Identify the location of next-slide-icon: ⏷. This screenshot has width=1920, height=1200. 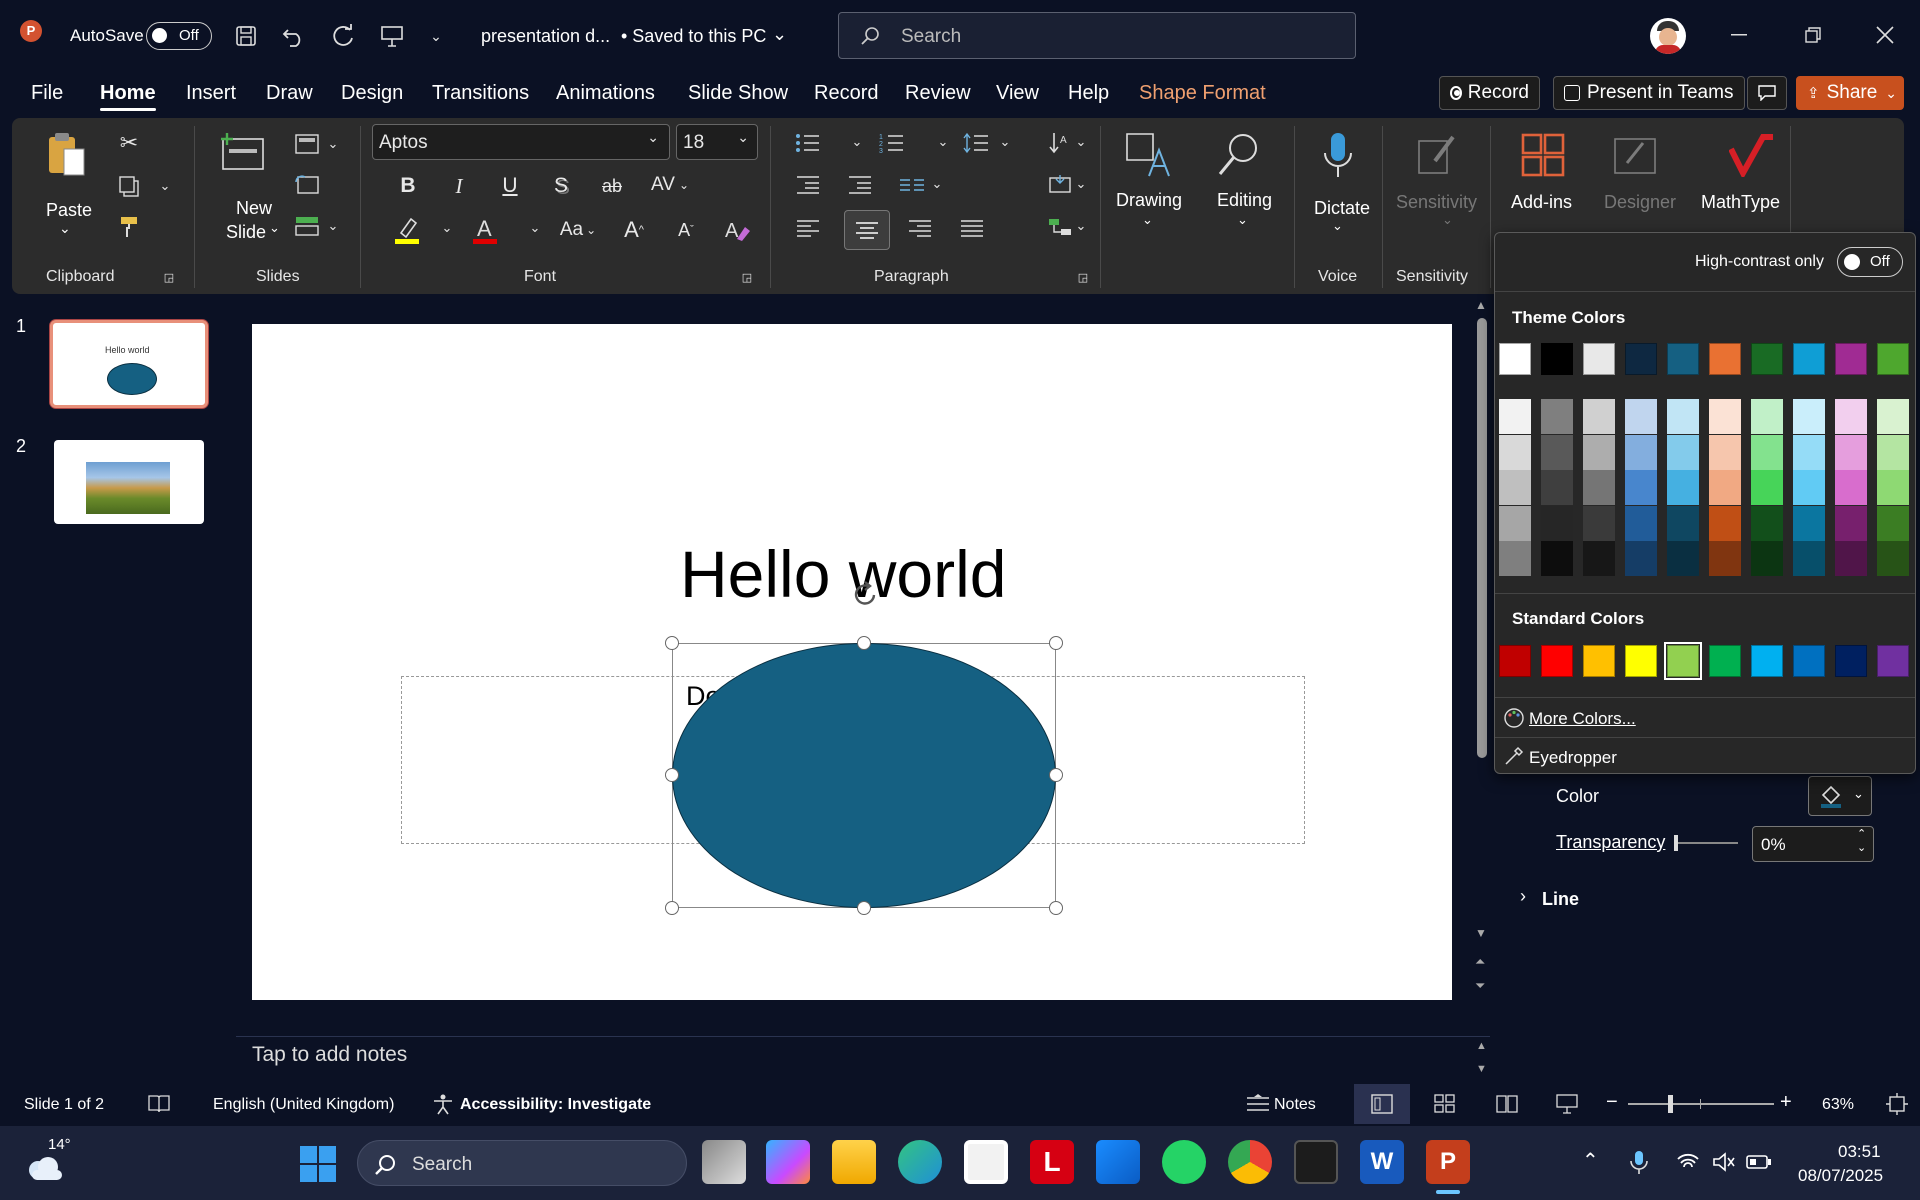
(1480, 986).